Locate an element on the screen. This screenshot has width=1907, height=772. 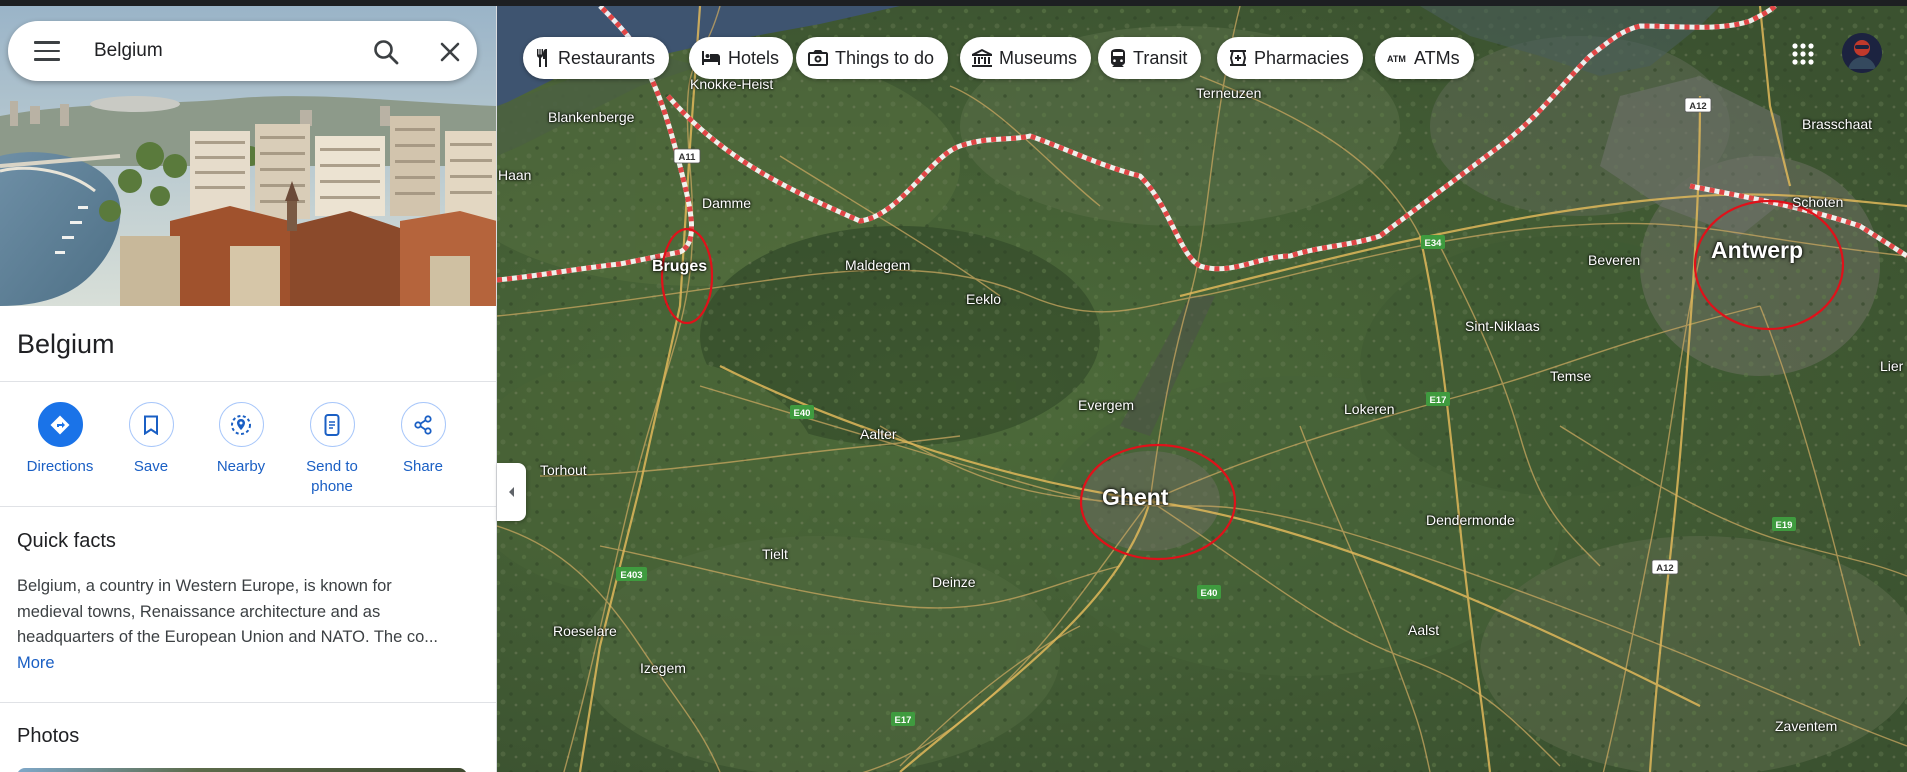
place-title: Belgium is located at coordinates (66, 344).